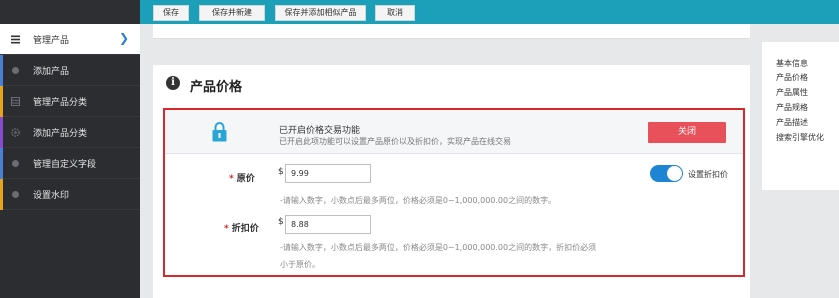  I want to click on notice-description: 已开启此项功能可以设置产品原价以及折扣价，实现产品在线交易, so click(395, 141).